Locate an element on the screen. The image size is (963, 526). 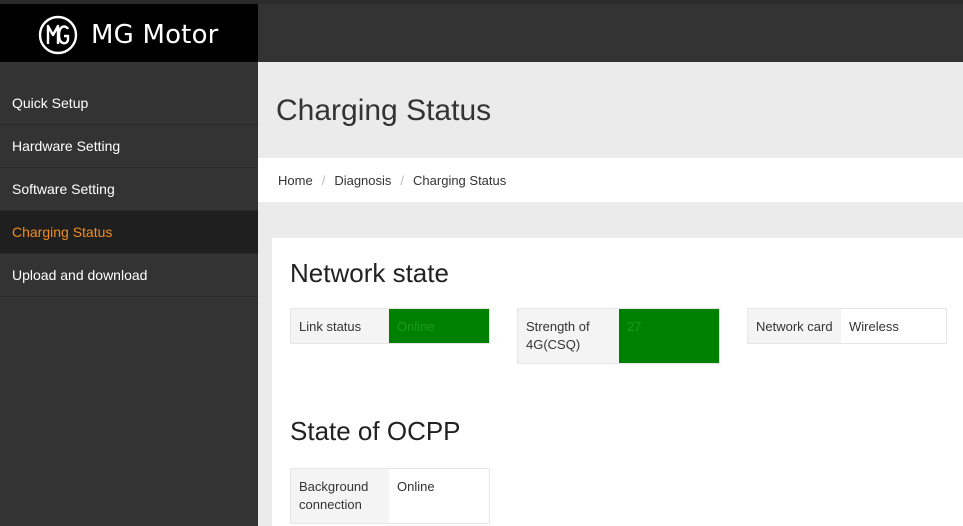
brand-logo: MG Motor is located at coordinates (129, 35).